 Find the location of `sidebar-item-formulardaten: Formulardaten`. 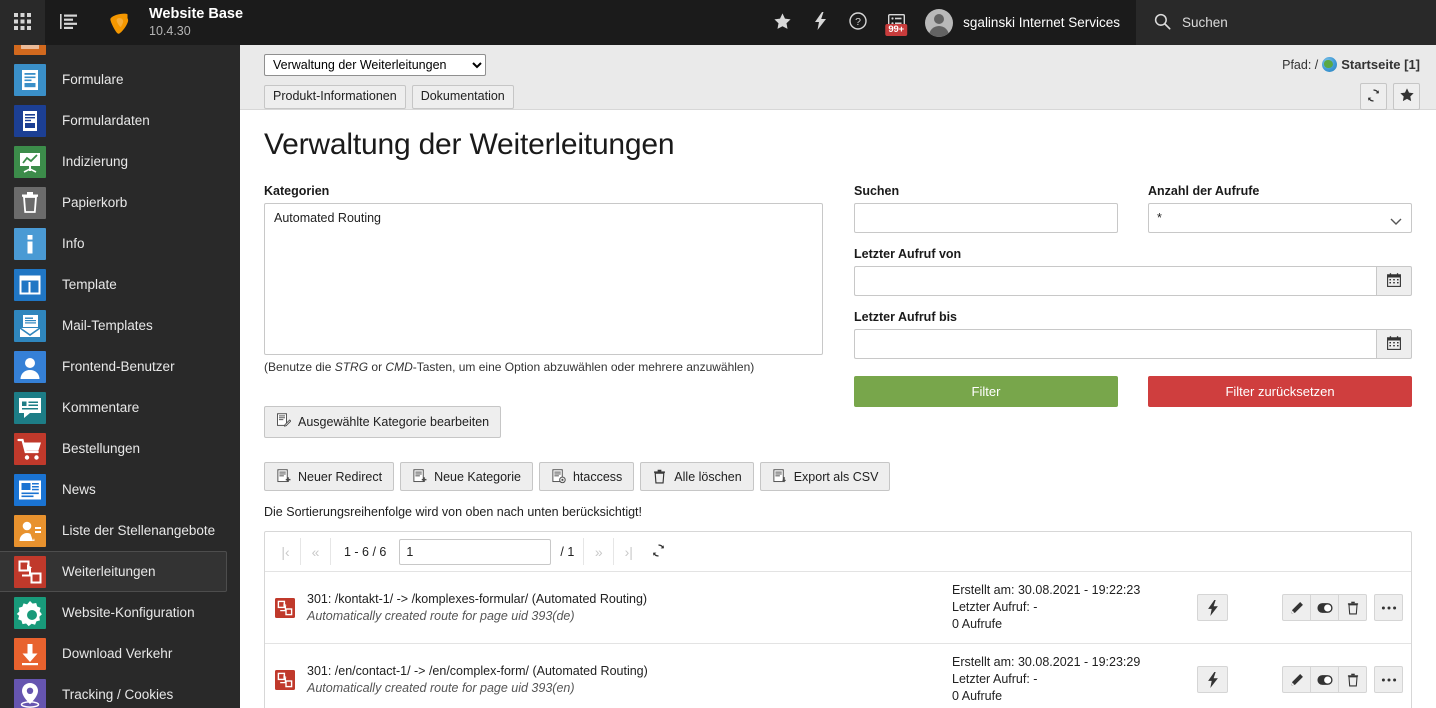

sidebar-item-formulardaten: Formulardaten is located at coordinates (120, 120).